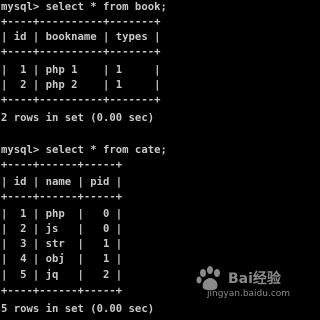 This screenshot has width=320, height=320. I want to click on terminal-line: | id | name | pid |, so click(62, 182).